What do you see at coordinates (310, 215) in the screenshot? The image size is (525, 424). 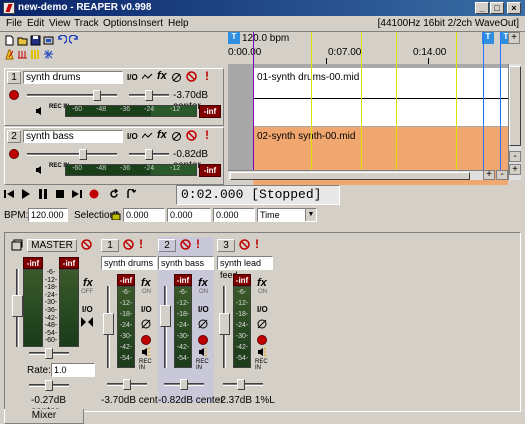 I see `chevron-down-icon: ▼` at bounding box center [310, 215].